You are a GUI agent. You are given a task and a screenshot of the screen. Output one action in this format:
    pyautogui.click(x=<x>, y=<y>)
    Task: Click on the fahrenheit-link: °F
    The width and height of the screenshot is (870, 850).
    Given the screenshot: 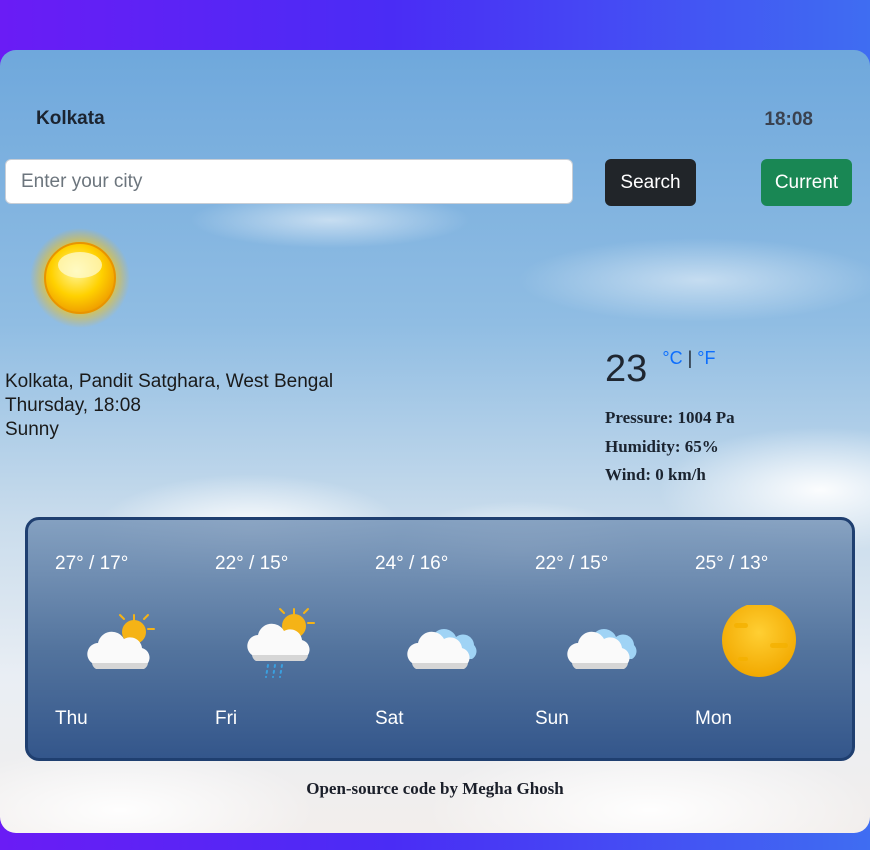 What is the action you would take?
    pyautogui.click(x=706, y=358)
    